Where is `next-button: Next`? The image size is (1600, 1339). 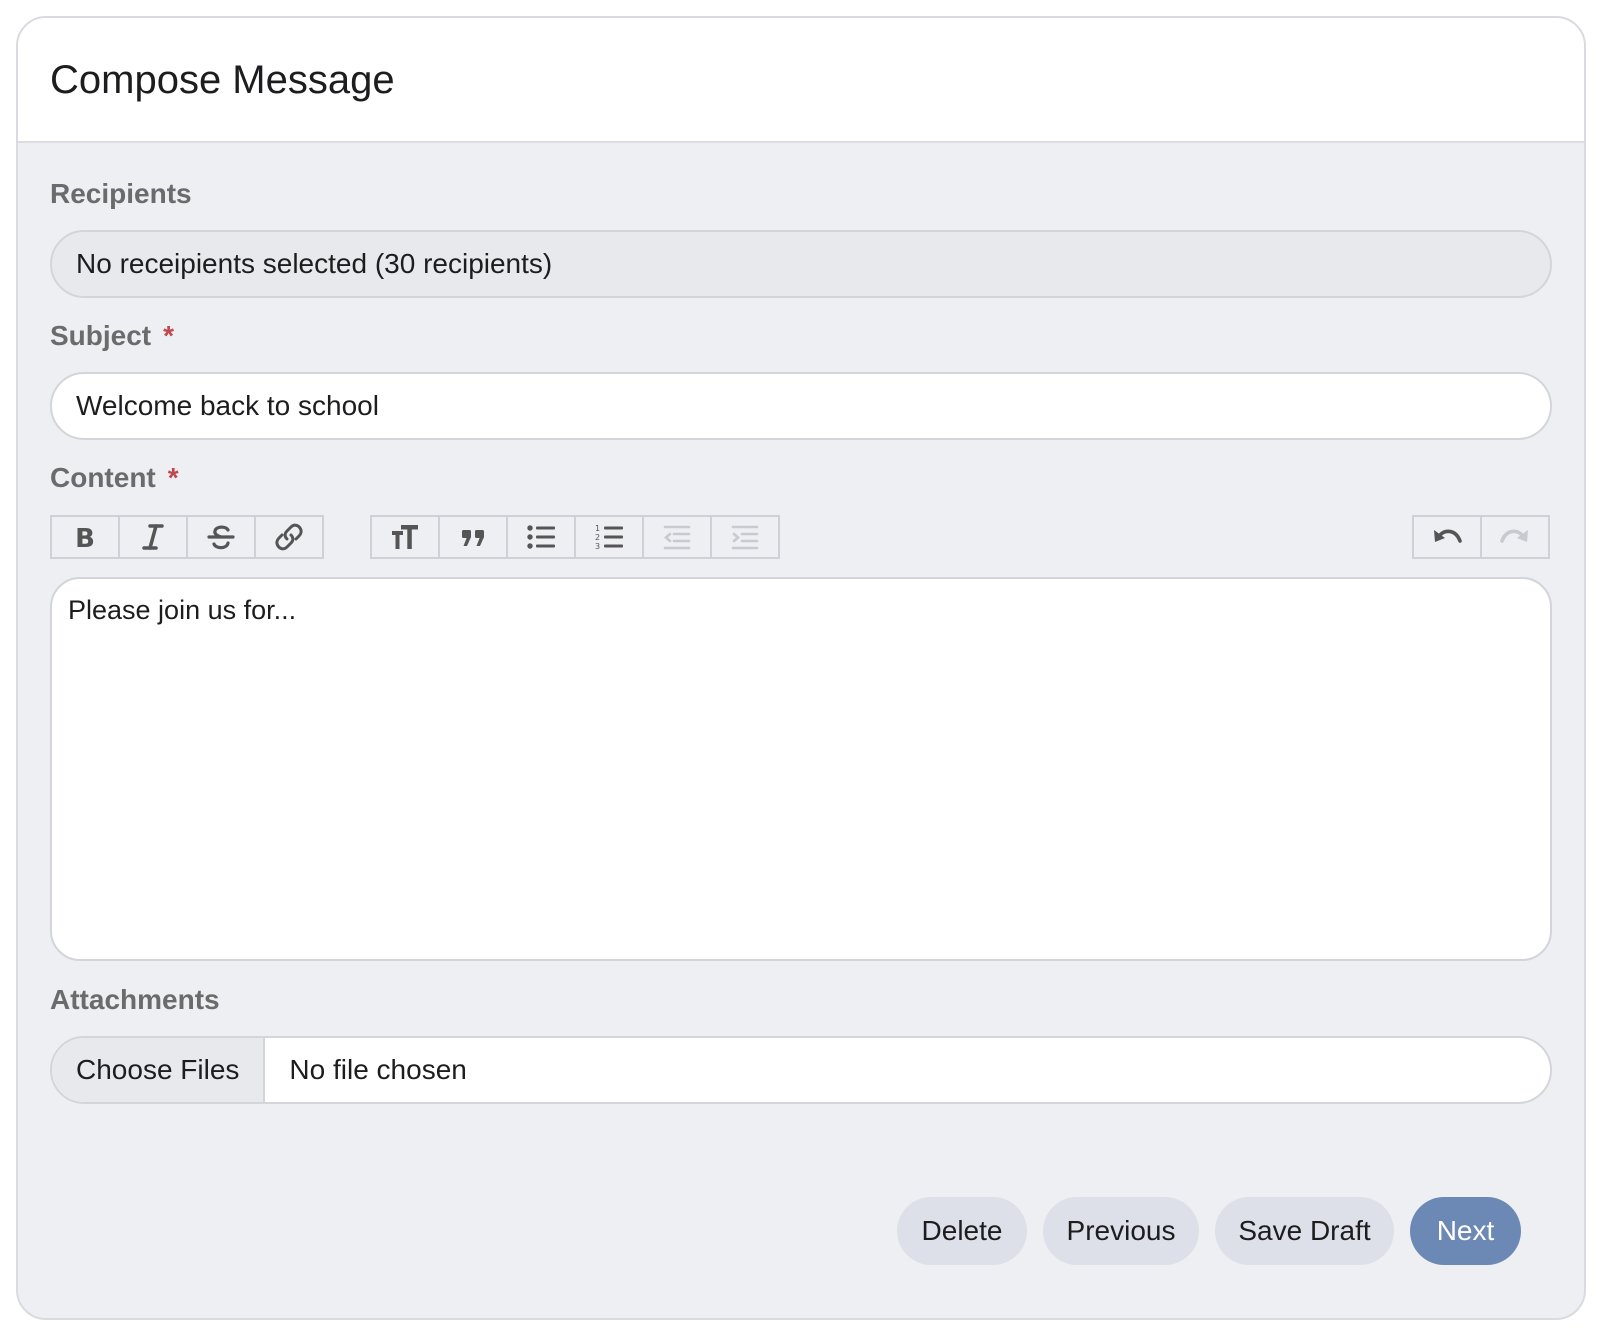
next-button: Next is located at coordinates (1465, 1231).